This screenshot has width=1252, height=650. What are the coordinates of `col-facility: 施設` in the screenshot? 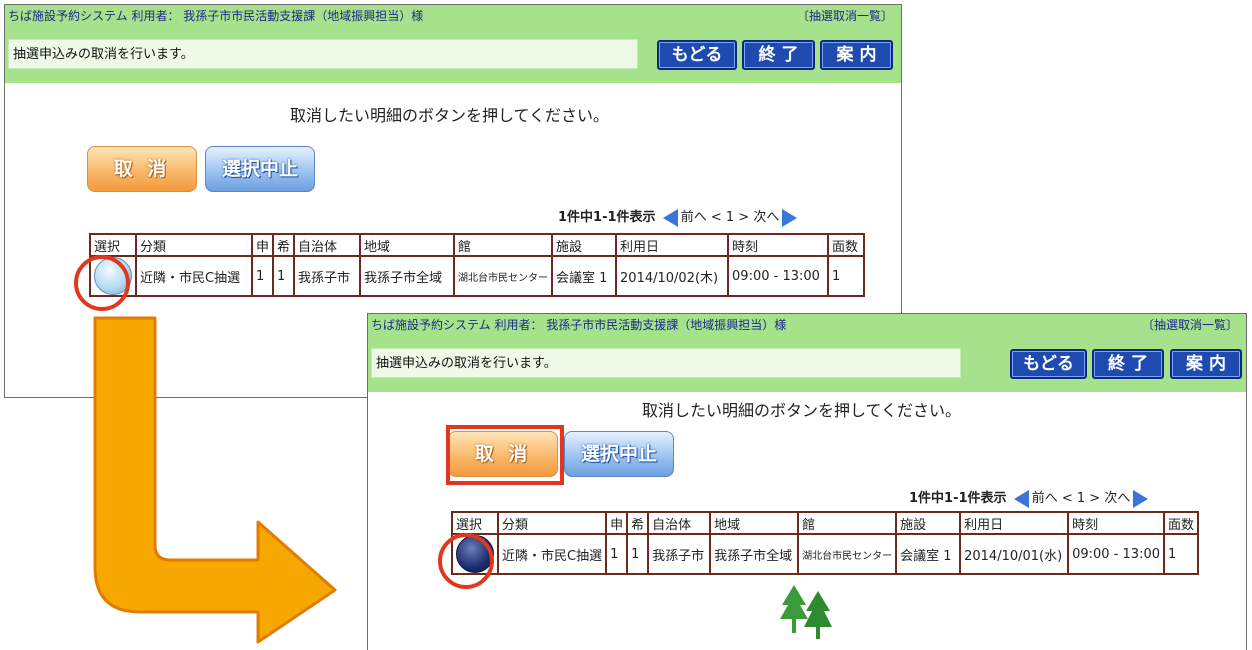 It's located at (928, 523).